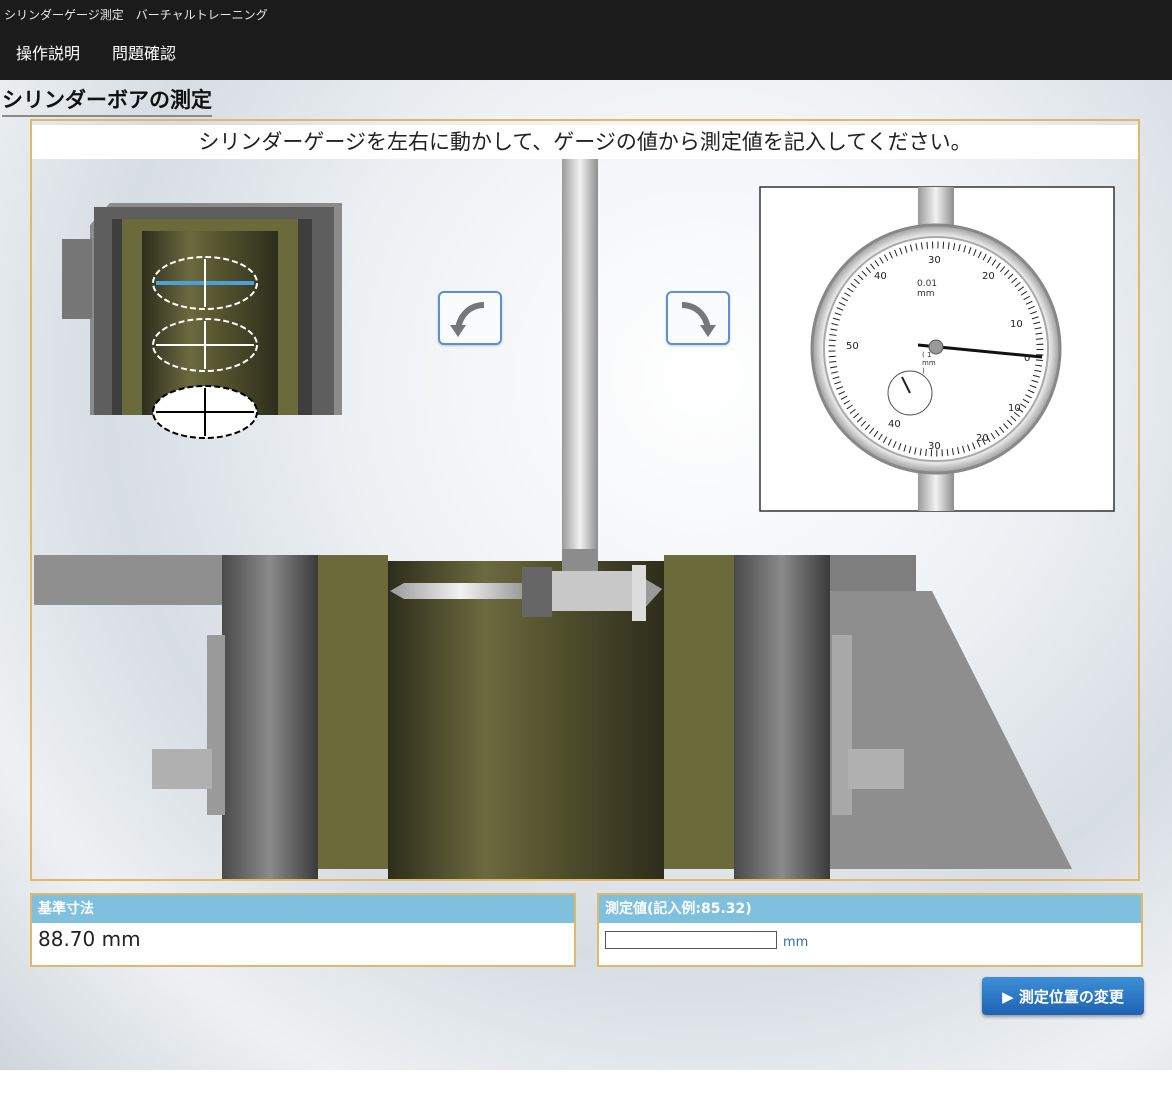  What do you see at coordinates (107, 100) in the screenshot?
I see `page-title: シリンダーボアの測定` at bounding box center [107, 100].